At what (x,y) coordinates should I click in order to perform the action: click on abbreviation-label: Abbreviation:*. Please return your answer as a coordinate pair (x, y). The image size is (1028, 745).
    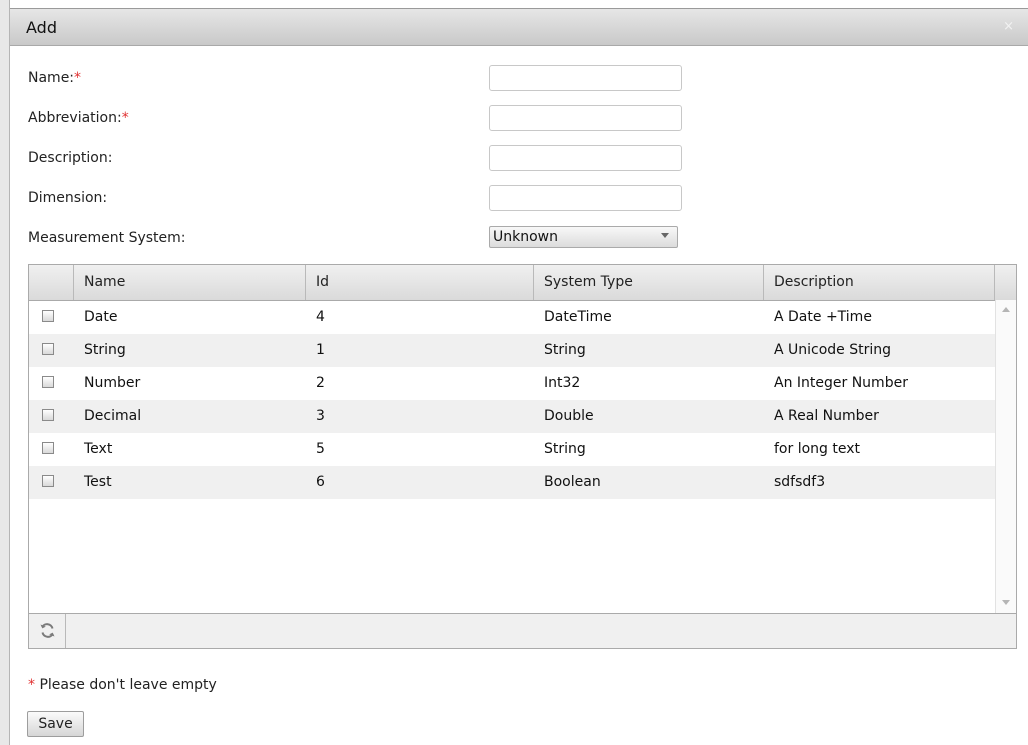
    Looking at the image, I should click on (78, 118).